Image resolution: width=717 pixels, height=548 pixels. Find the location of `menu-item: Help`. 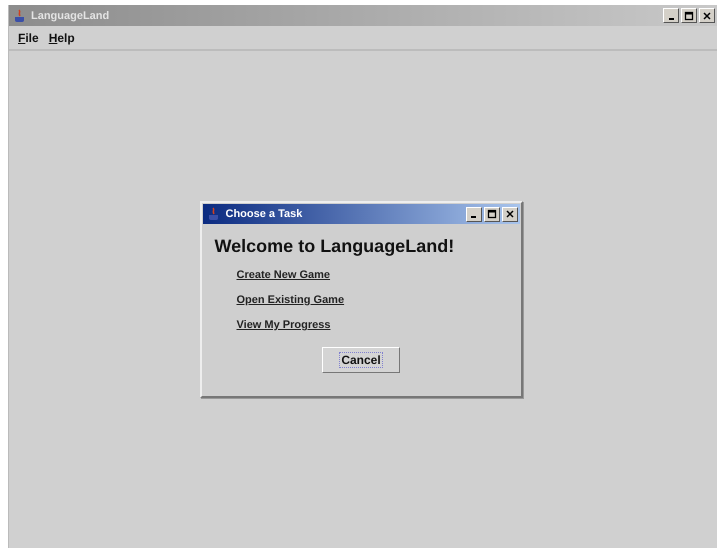

menu-item: Help is located at coordinates (62, 37).